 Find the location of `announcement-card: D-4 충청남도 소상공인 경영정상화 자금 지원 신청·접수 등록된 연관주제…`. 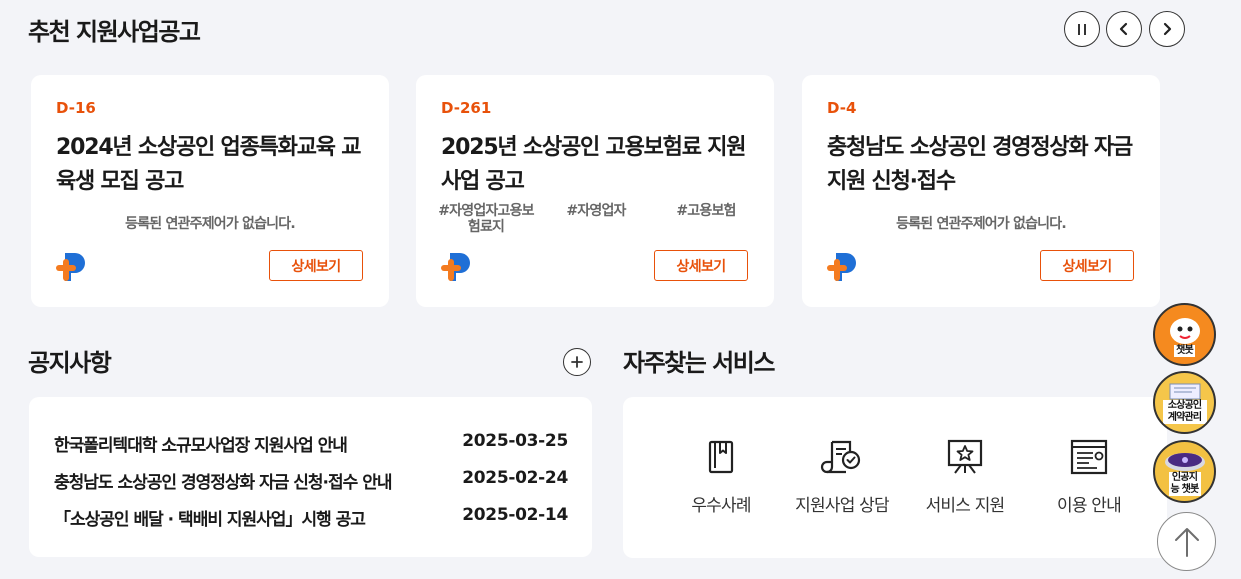

announcement-card: D-4 충청남도 소상공인 경영정상화 자금 지원 신청·접수 등록된 연관주제… is located at coordinates (981, 191).